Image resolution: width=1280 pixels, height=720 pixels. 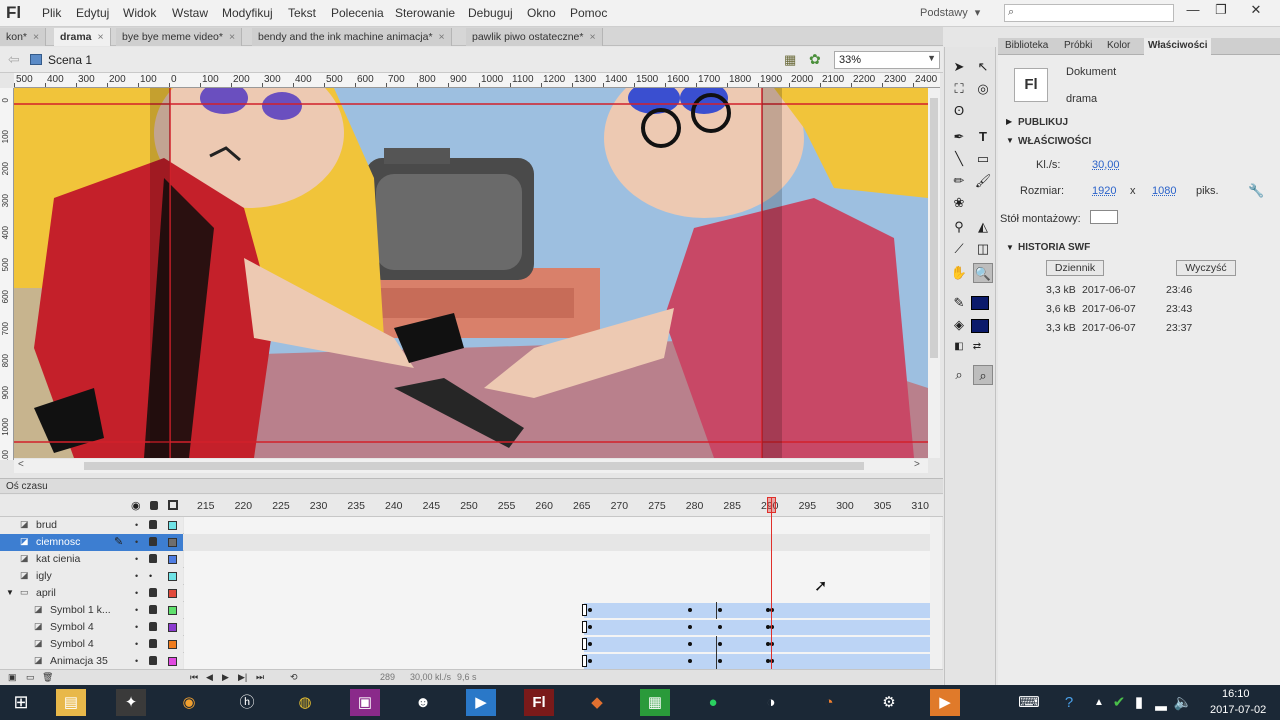 I want to click on layer-name-cell: ◪ brud •, so click(x=91, y=525).